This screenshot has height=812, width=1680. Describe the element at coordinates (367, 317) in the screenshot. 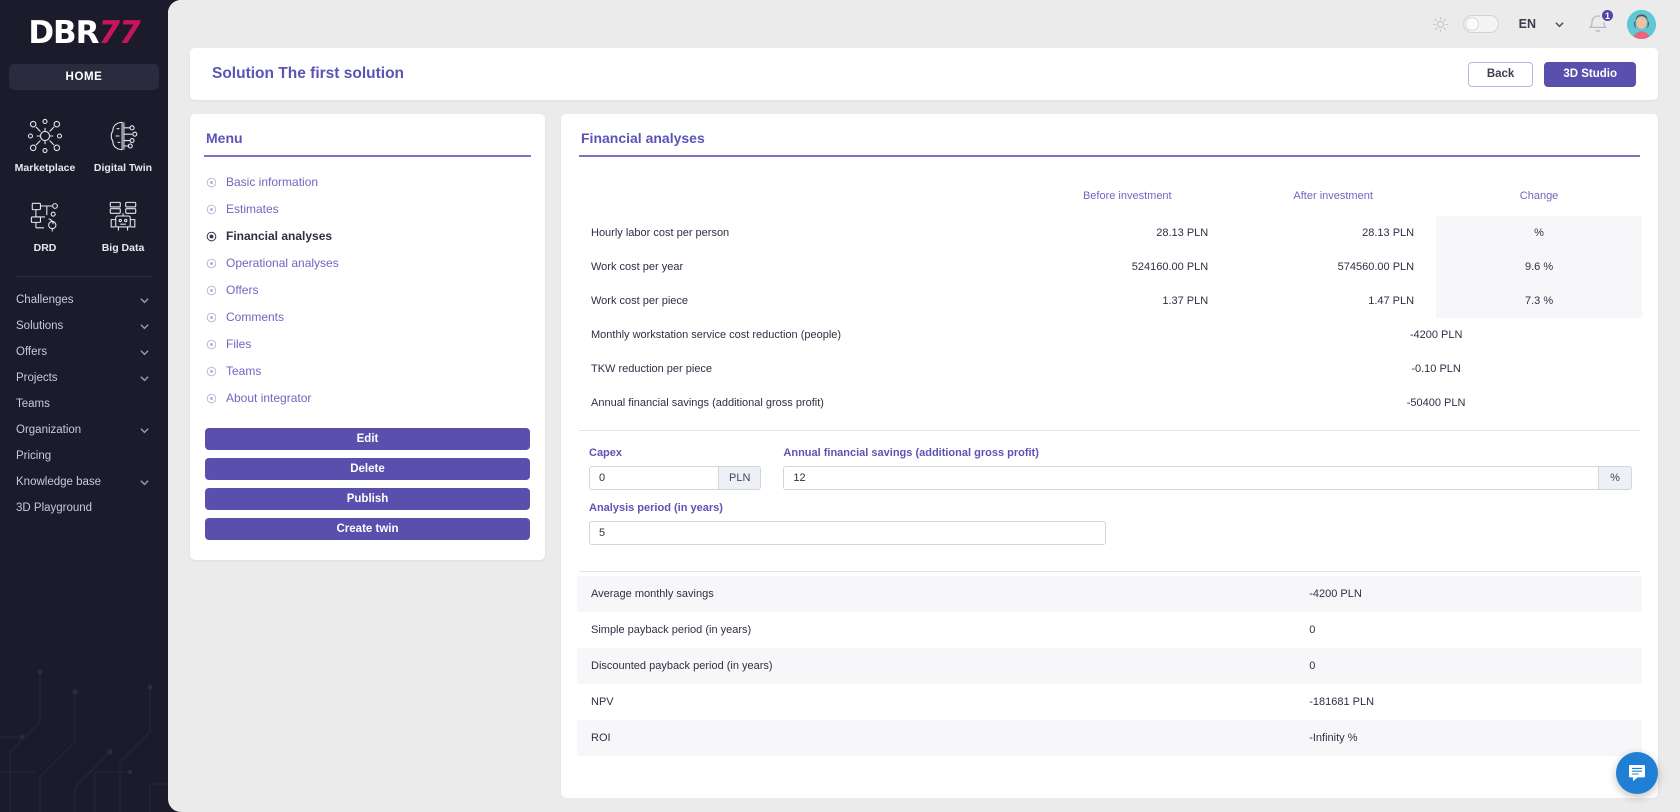

I see `menu-item-comments: Comments` at that location.